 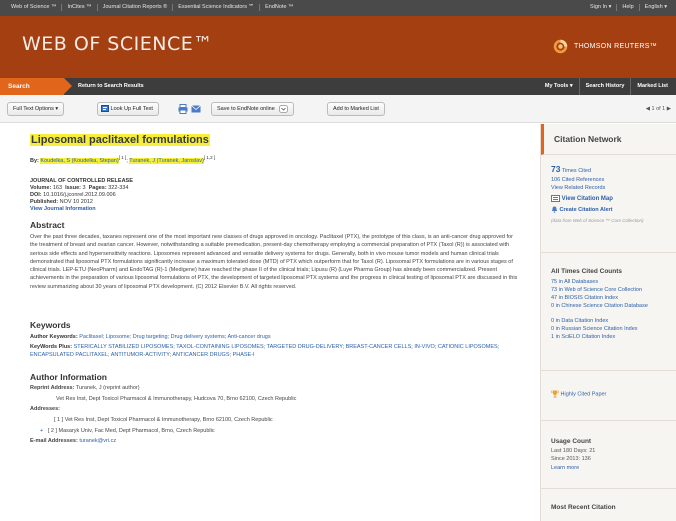 I want to click on chevron-down-icon, so click(x=284, y=108).